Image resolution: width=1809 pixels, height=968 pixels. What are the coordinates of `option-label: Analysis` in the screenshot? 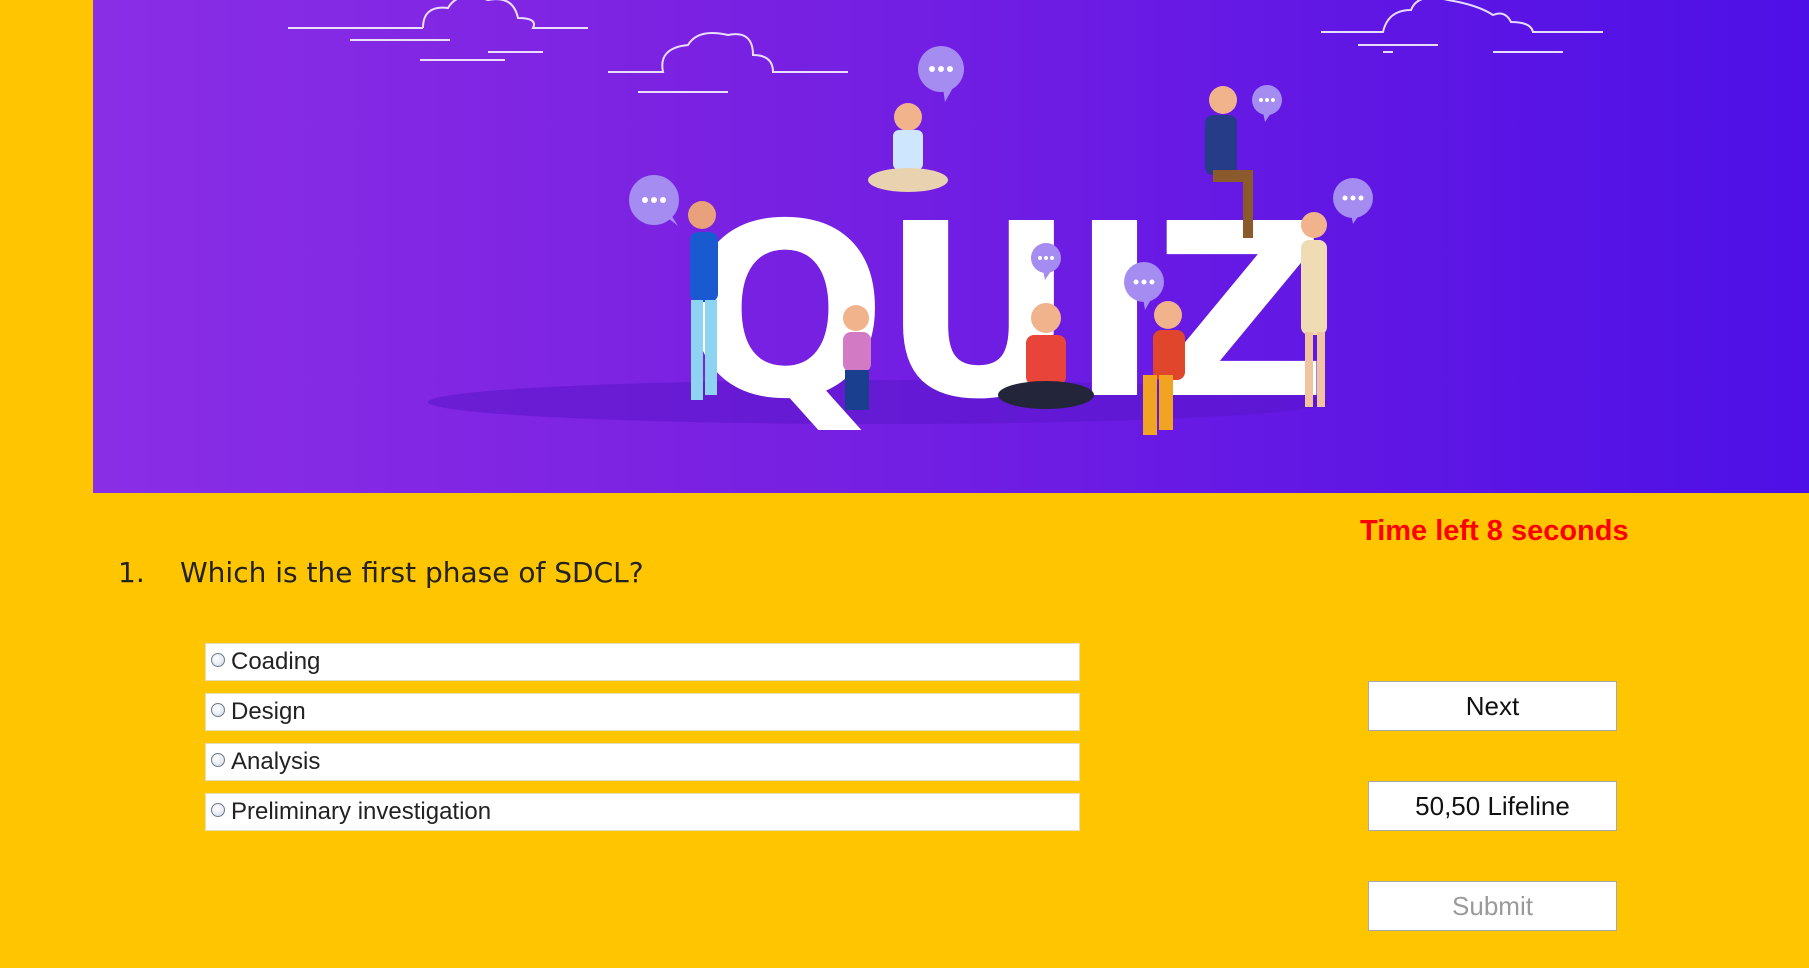 It's located at (276, 761).